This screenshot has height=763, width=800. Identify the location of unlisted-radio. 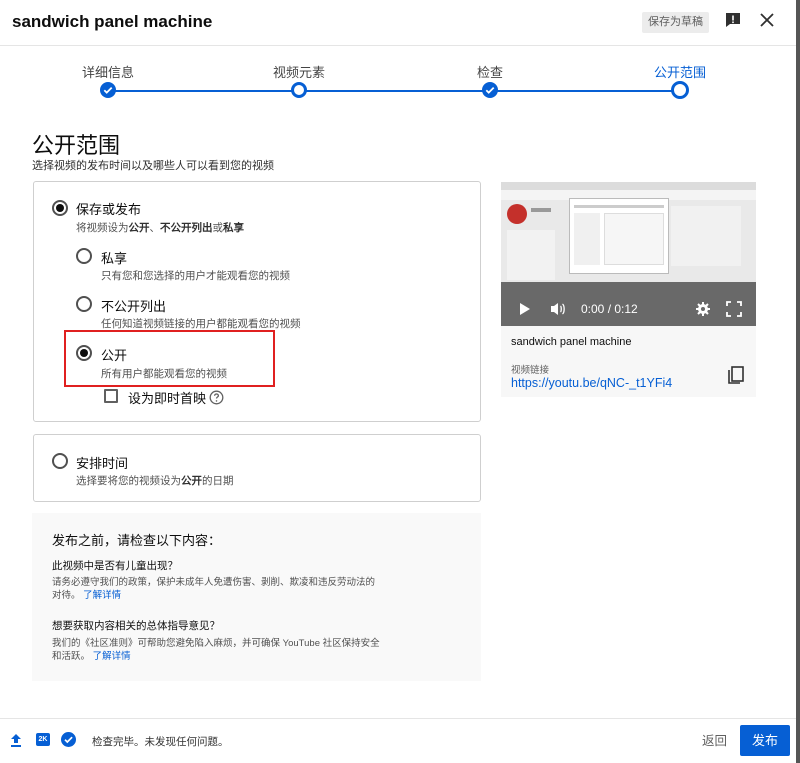
(84, 304).